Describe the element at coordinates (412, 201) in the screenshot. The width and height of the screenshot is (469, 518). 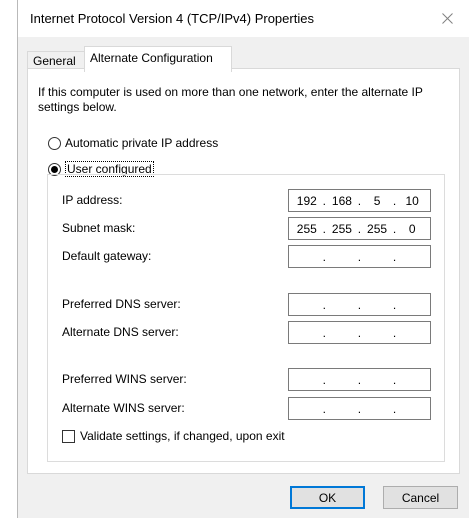
I see `octet-4: 10` at that location.